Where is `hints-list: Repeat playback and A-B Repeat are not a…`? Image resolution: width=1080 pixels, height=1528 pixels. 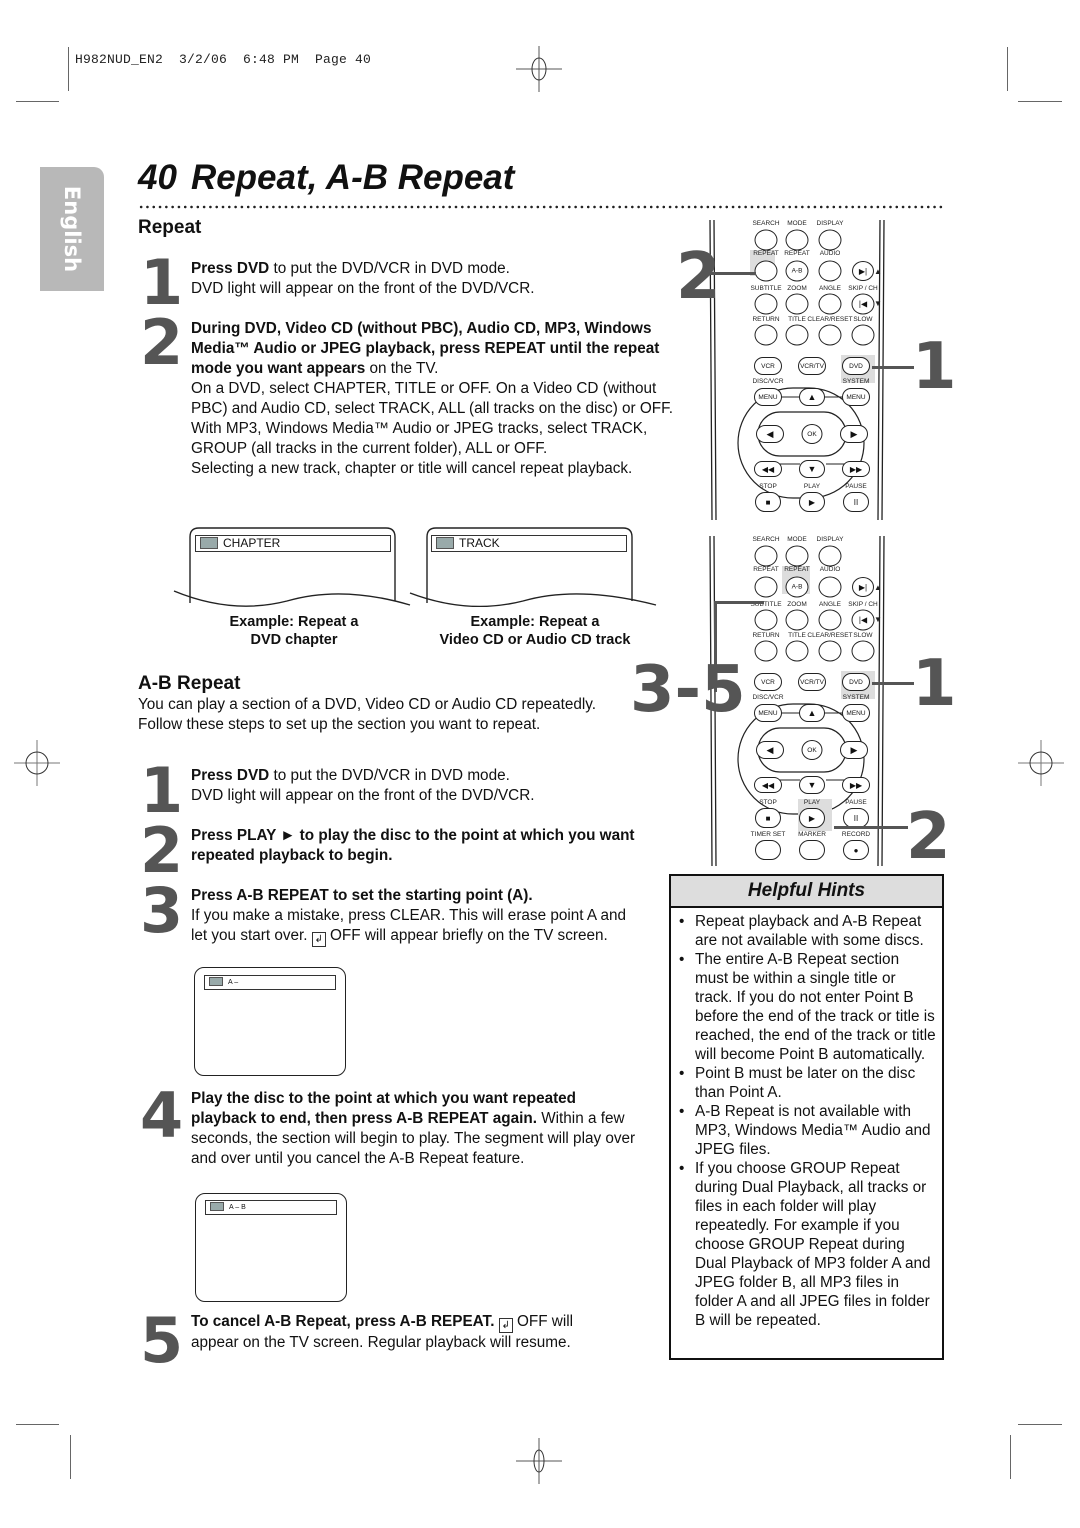
hints-list: Repeat playback and A-B Repeat are not a… is located at coordinates (806, 1121).